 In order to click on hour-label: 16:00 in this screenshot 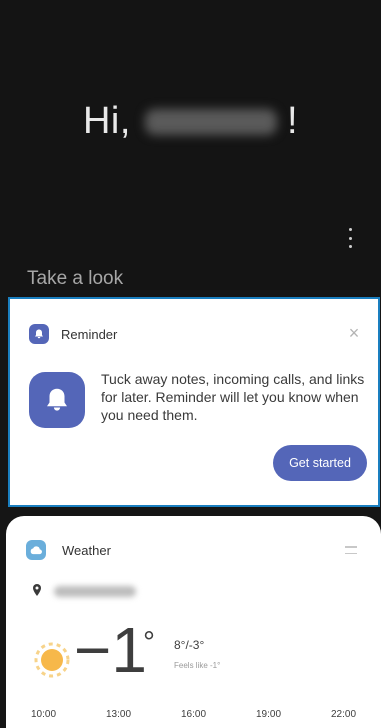, I will do `click(193, 714)`.